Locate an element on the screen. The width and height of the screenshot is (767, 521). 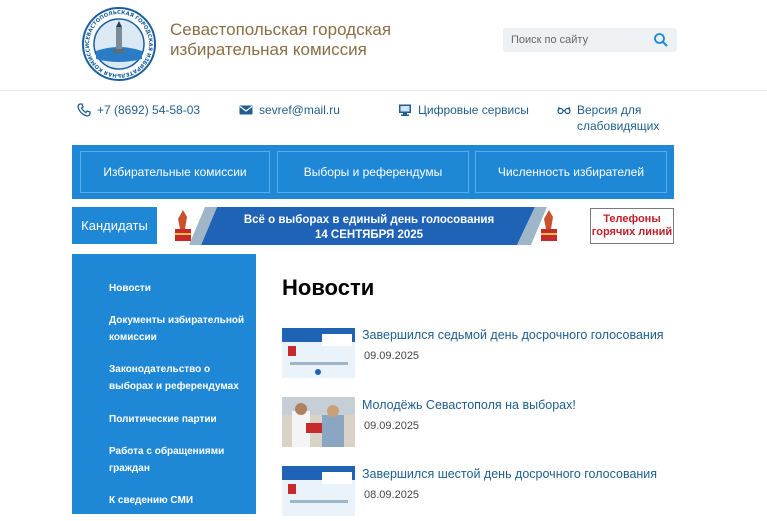
candidates-button: Кандидаты is located at coordinates (114, 225).